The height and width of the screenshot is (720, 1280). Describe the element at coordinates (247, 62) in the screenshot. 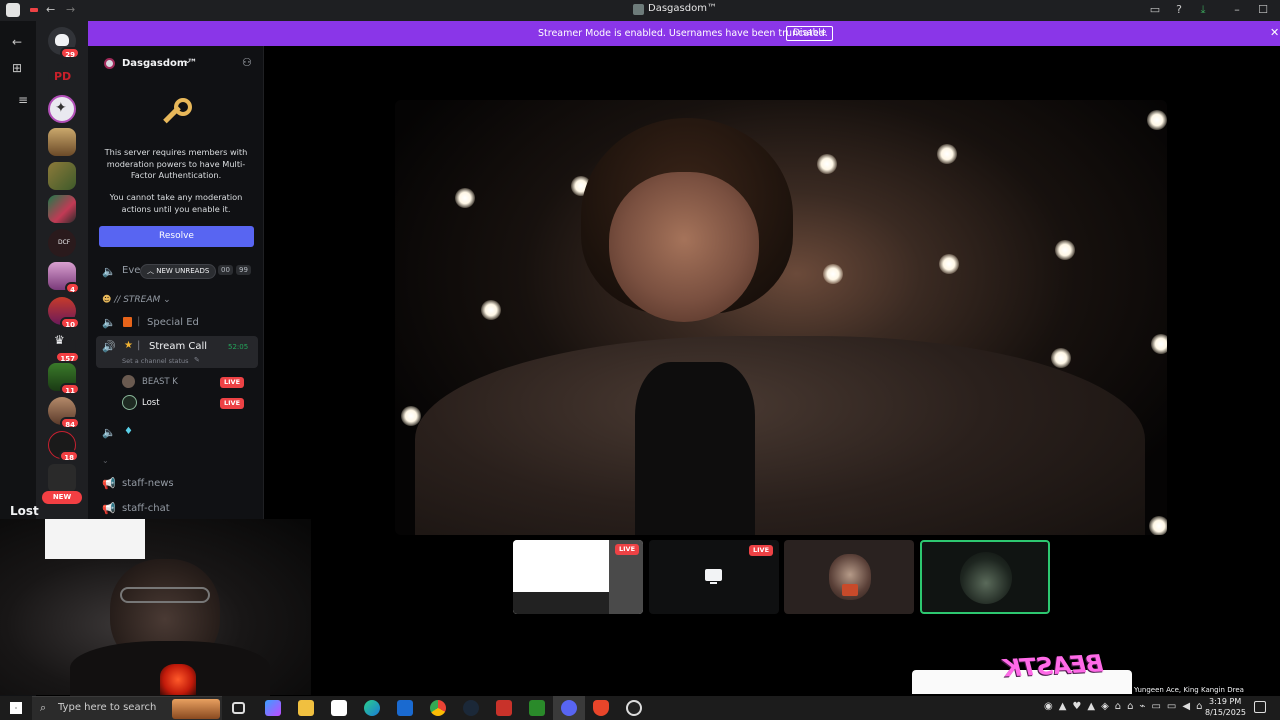

I see `add-member-icon: ⚇` at that location.